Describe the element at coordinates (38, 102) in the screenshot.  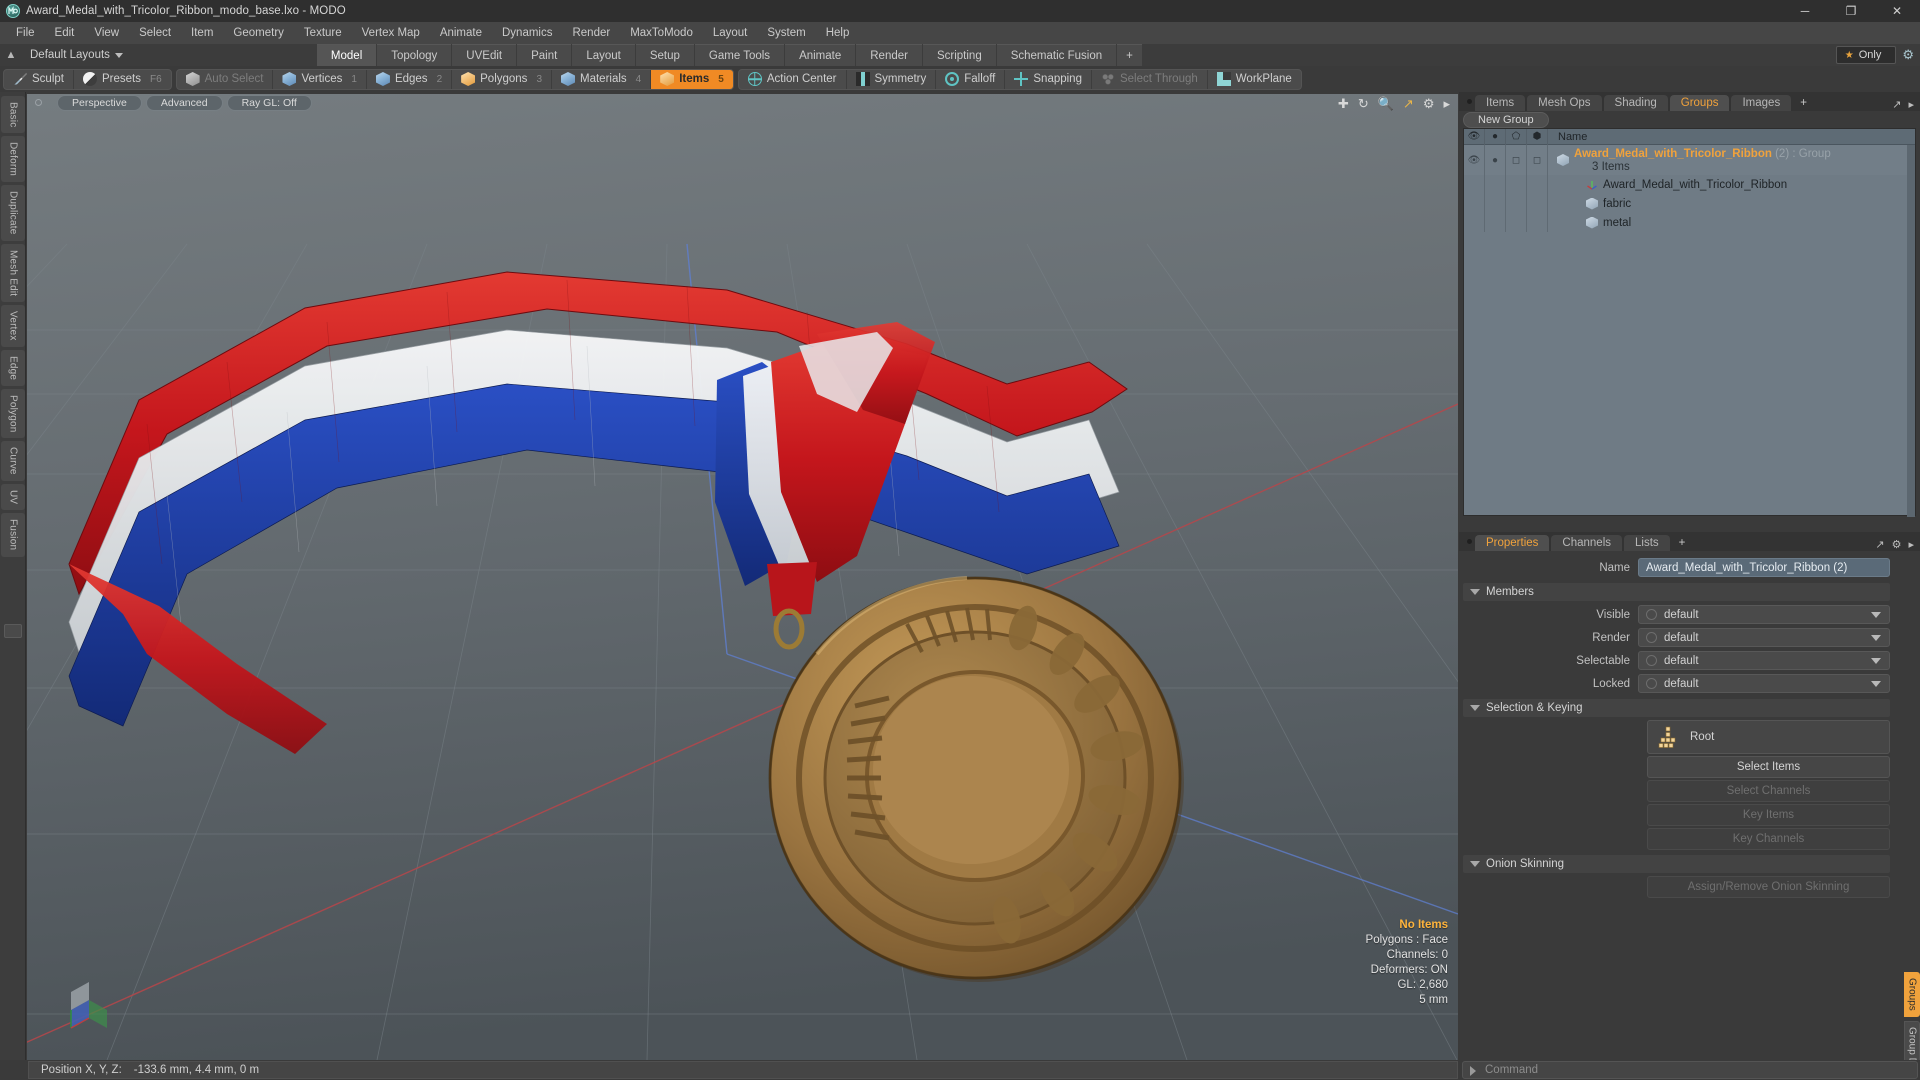
I see `viewport-menu-dot` at that location.